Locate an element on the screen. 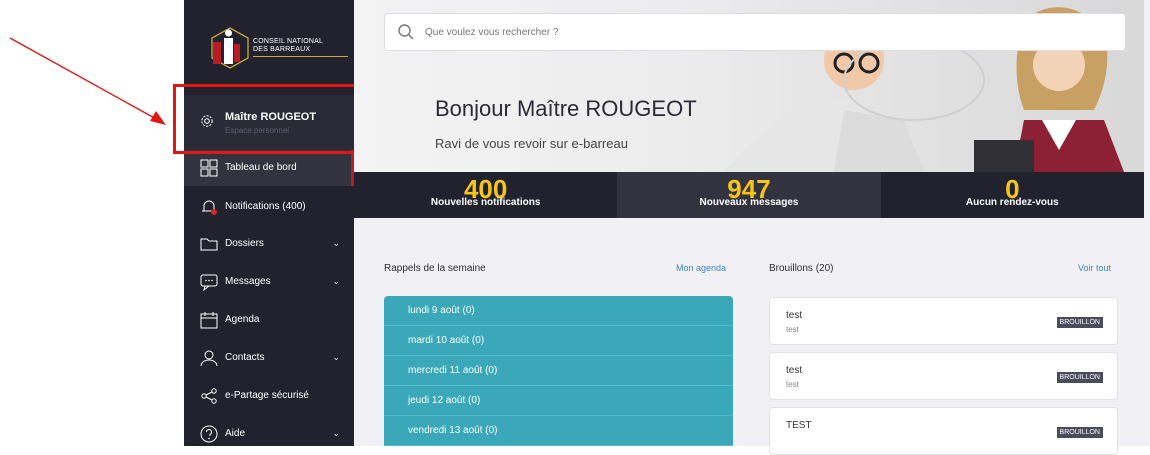 Image resolution: width=1150 pixels, height=455 pixels. stat-label: Nouveaux messages is located at coordinates (749, 202).